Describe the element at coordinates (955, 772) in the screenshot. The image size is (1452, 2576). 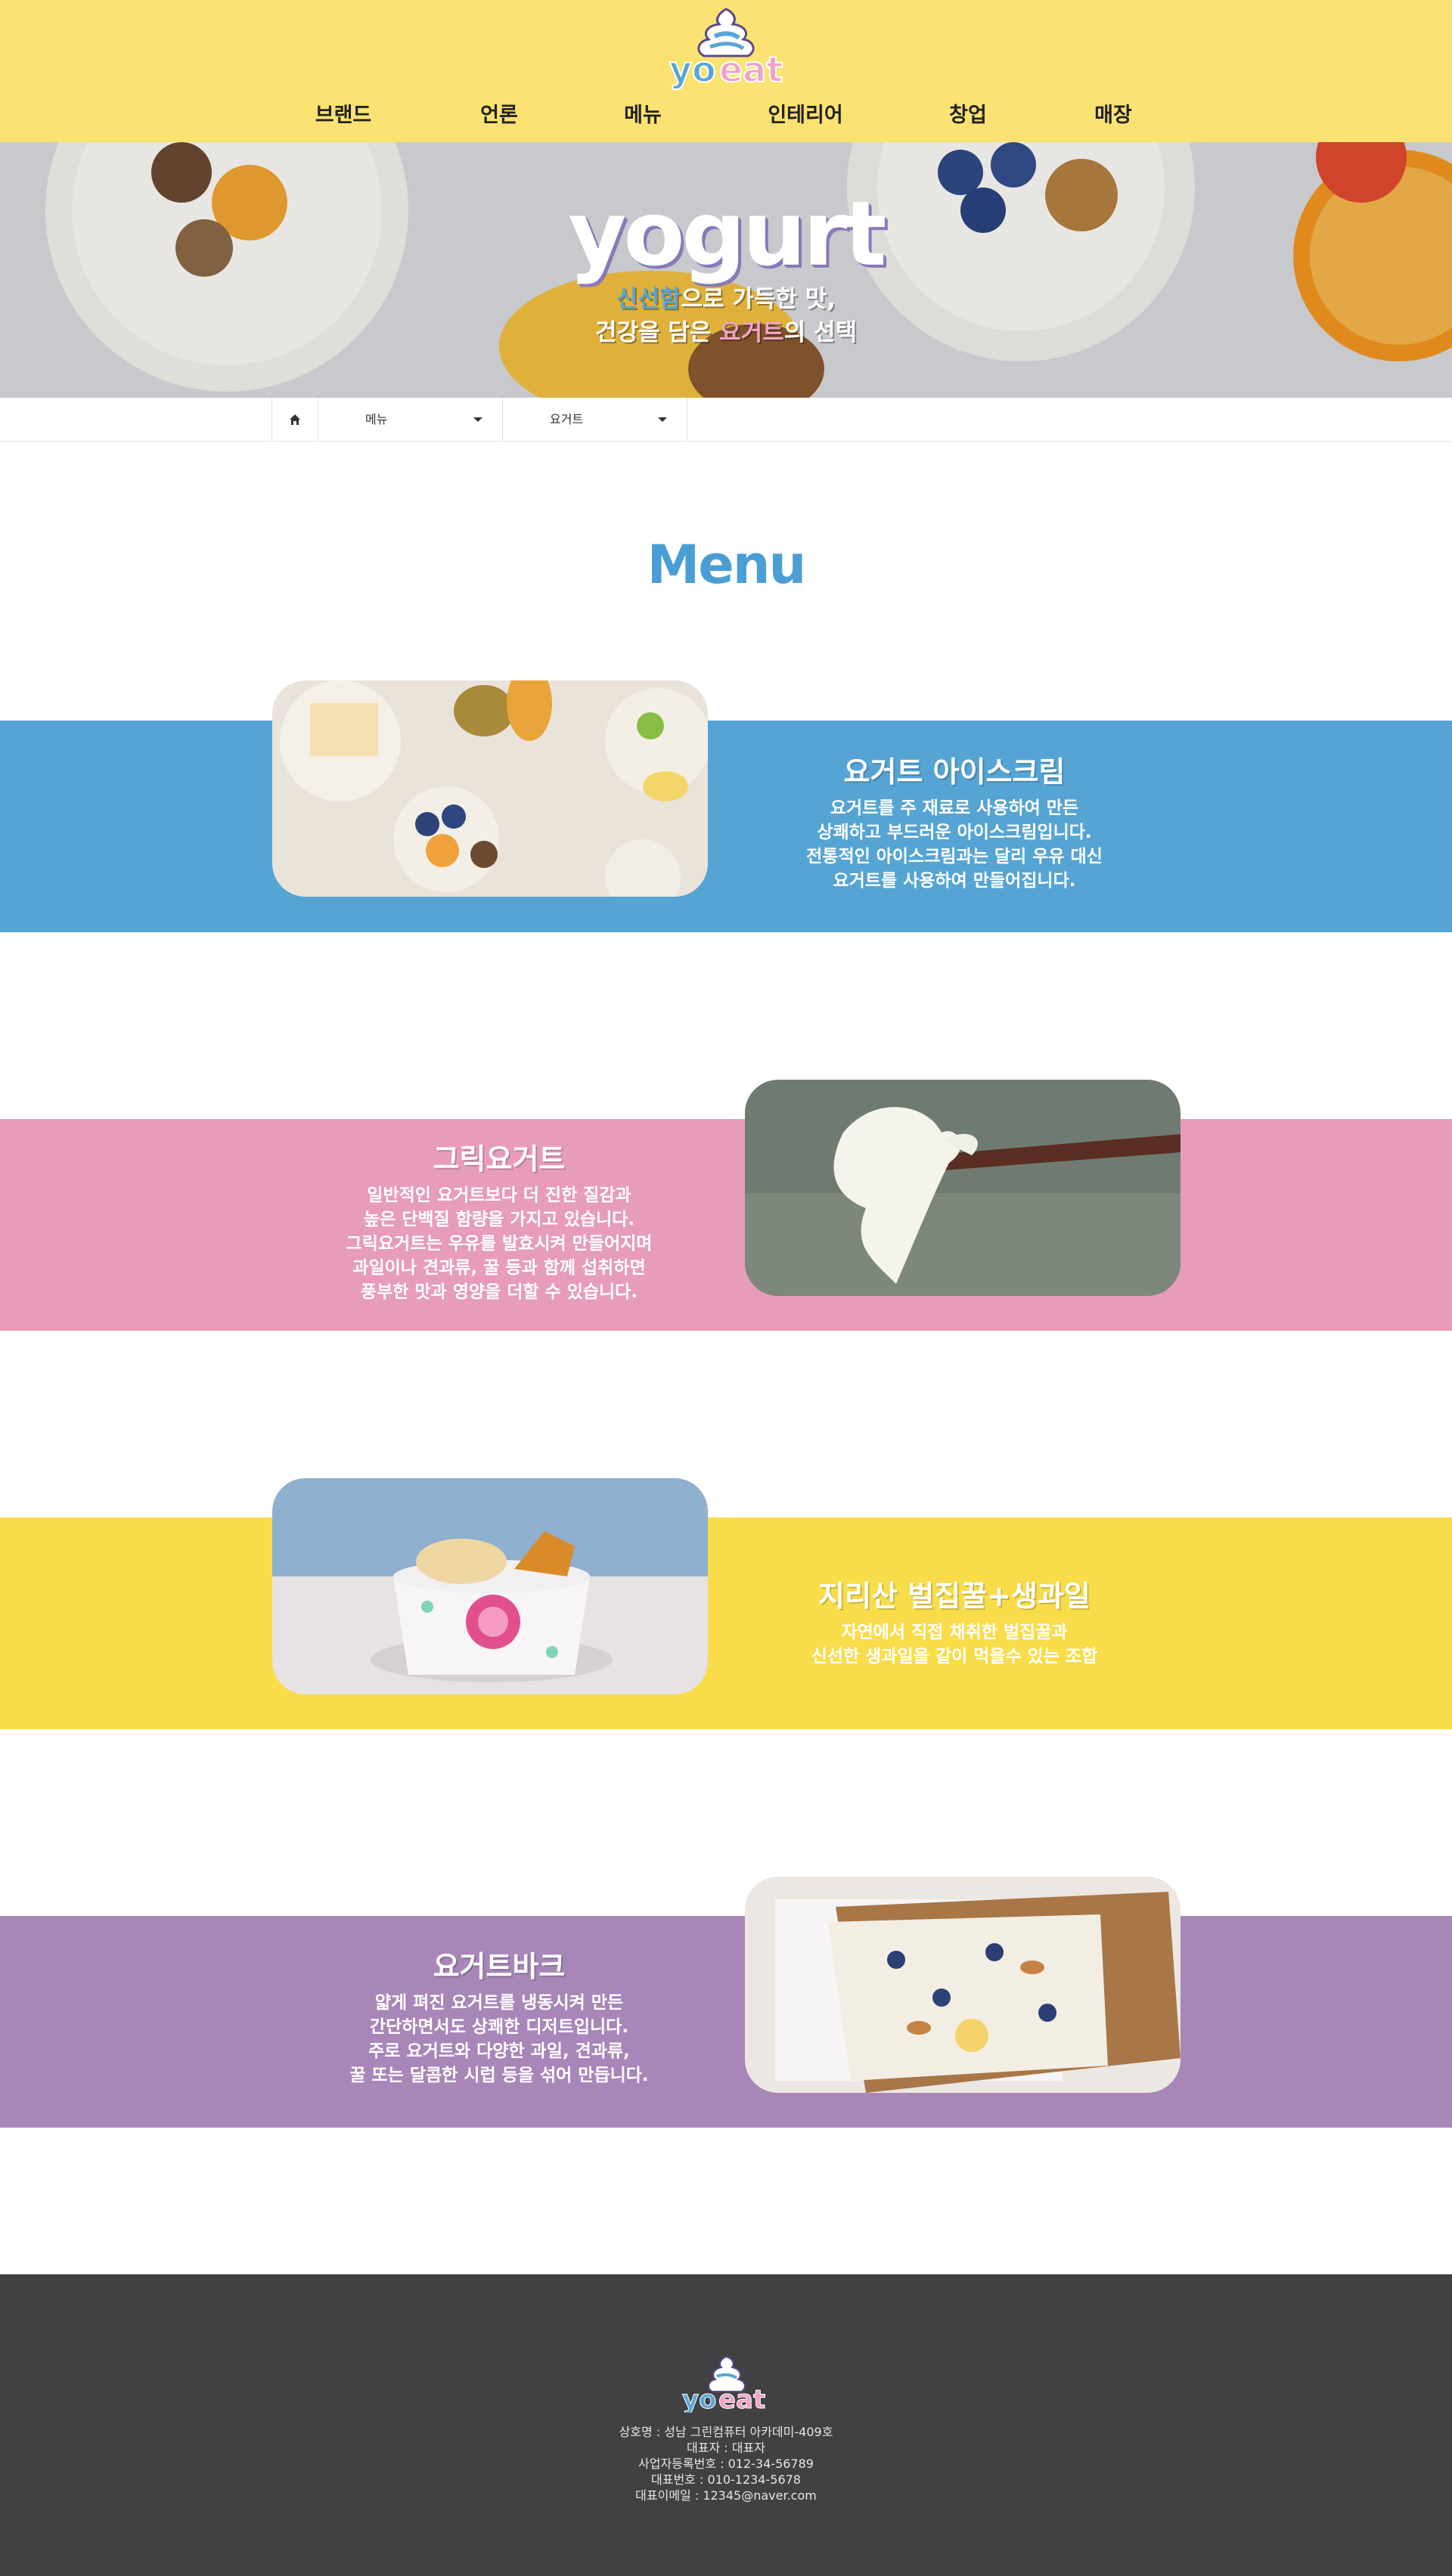
I see `menu-title-1: 요거트 아이스크림` at that location.